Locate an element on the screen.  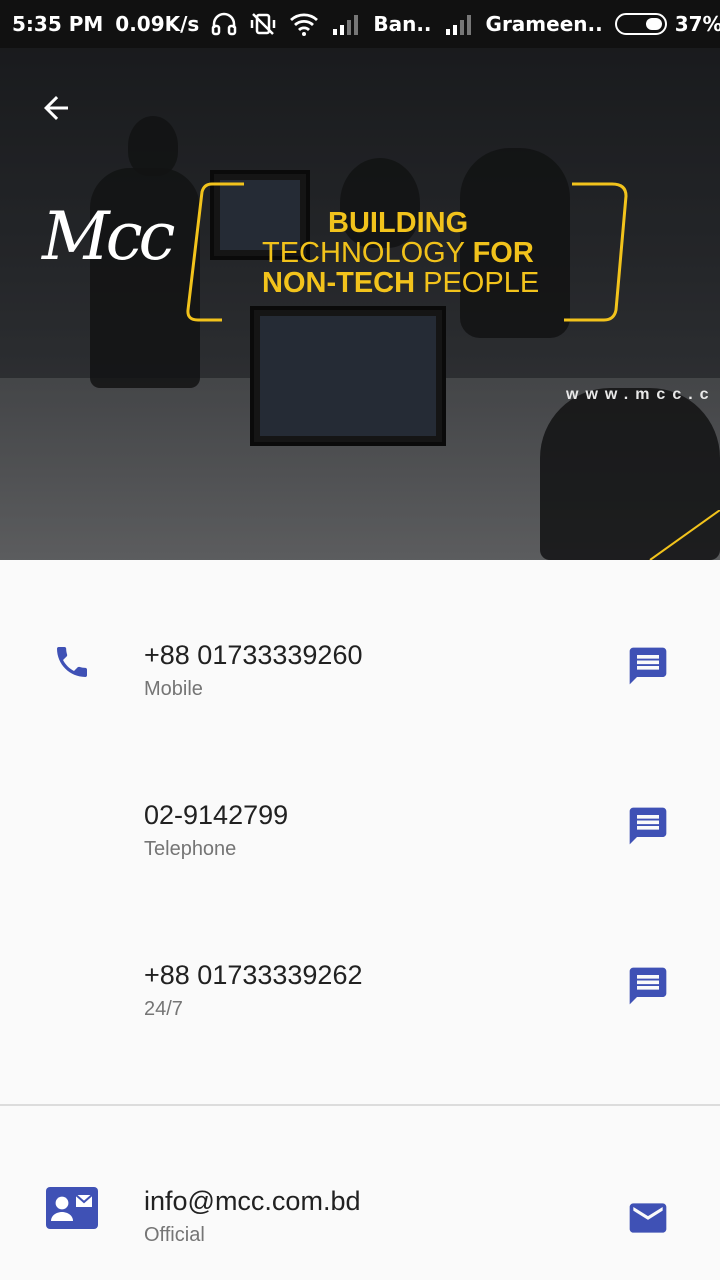
section-divider is located at coordinates (360, 1105).